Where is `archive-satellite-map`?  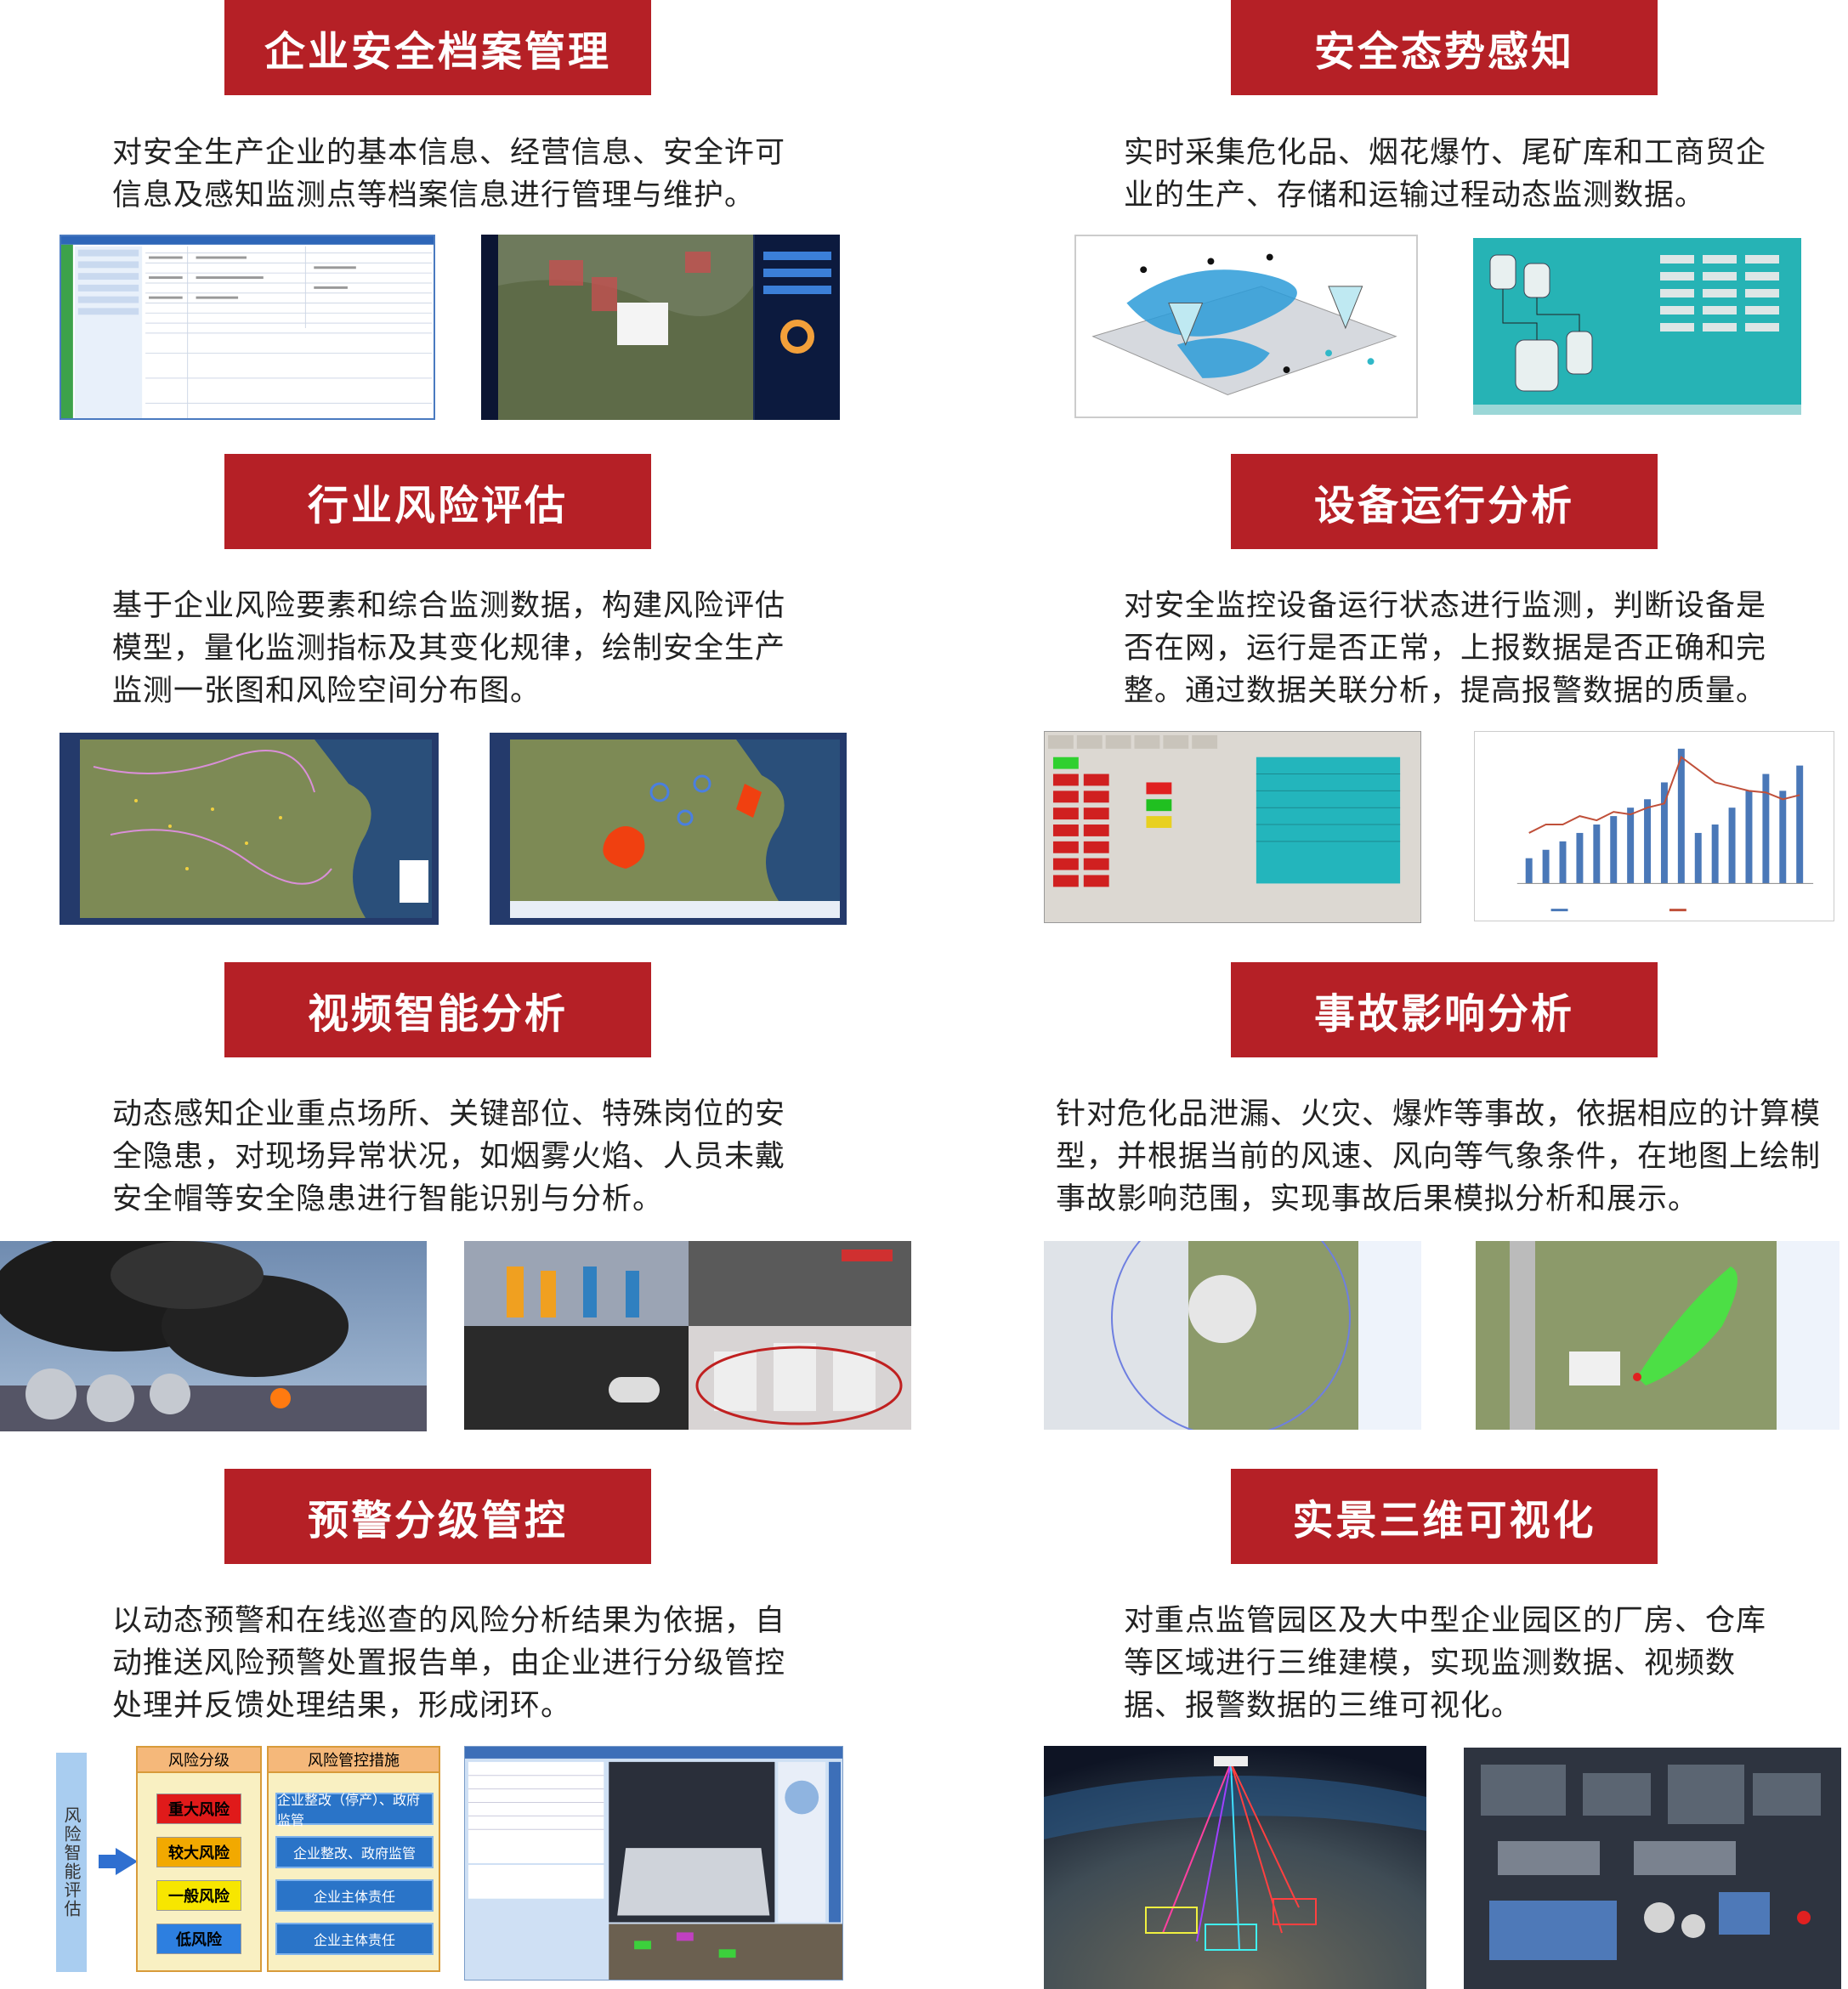
archive-satellite-map is located at coordinates (660, 327).